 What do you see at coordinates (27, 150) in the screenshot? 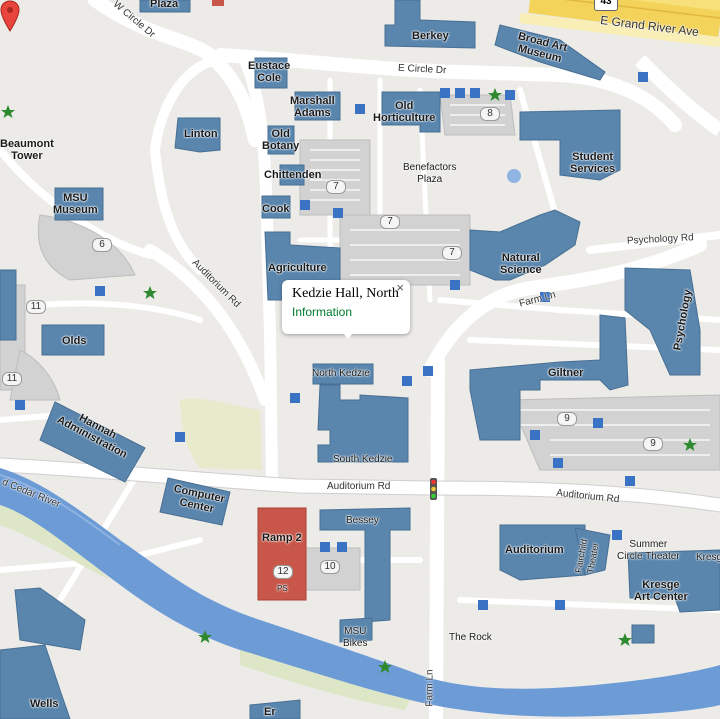
I see `building-beaumont-tower: Beaumont Tower` at bounding box center [27, 150].